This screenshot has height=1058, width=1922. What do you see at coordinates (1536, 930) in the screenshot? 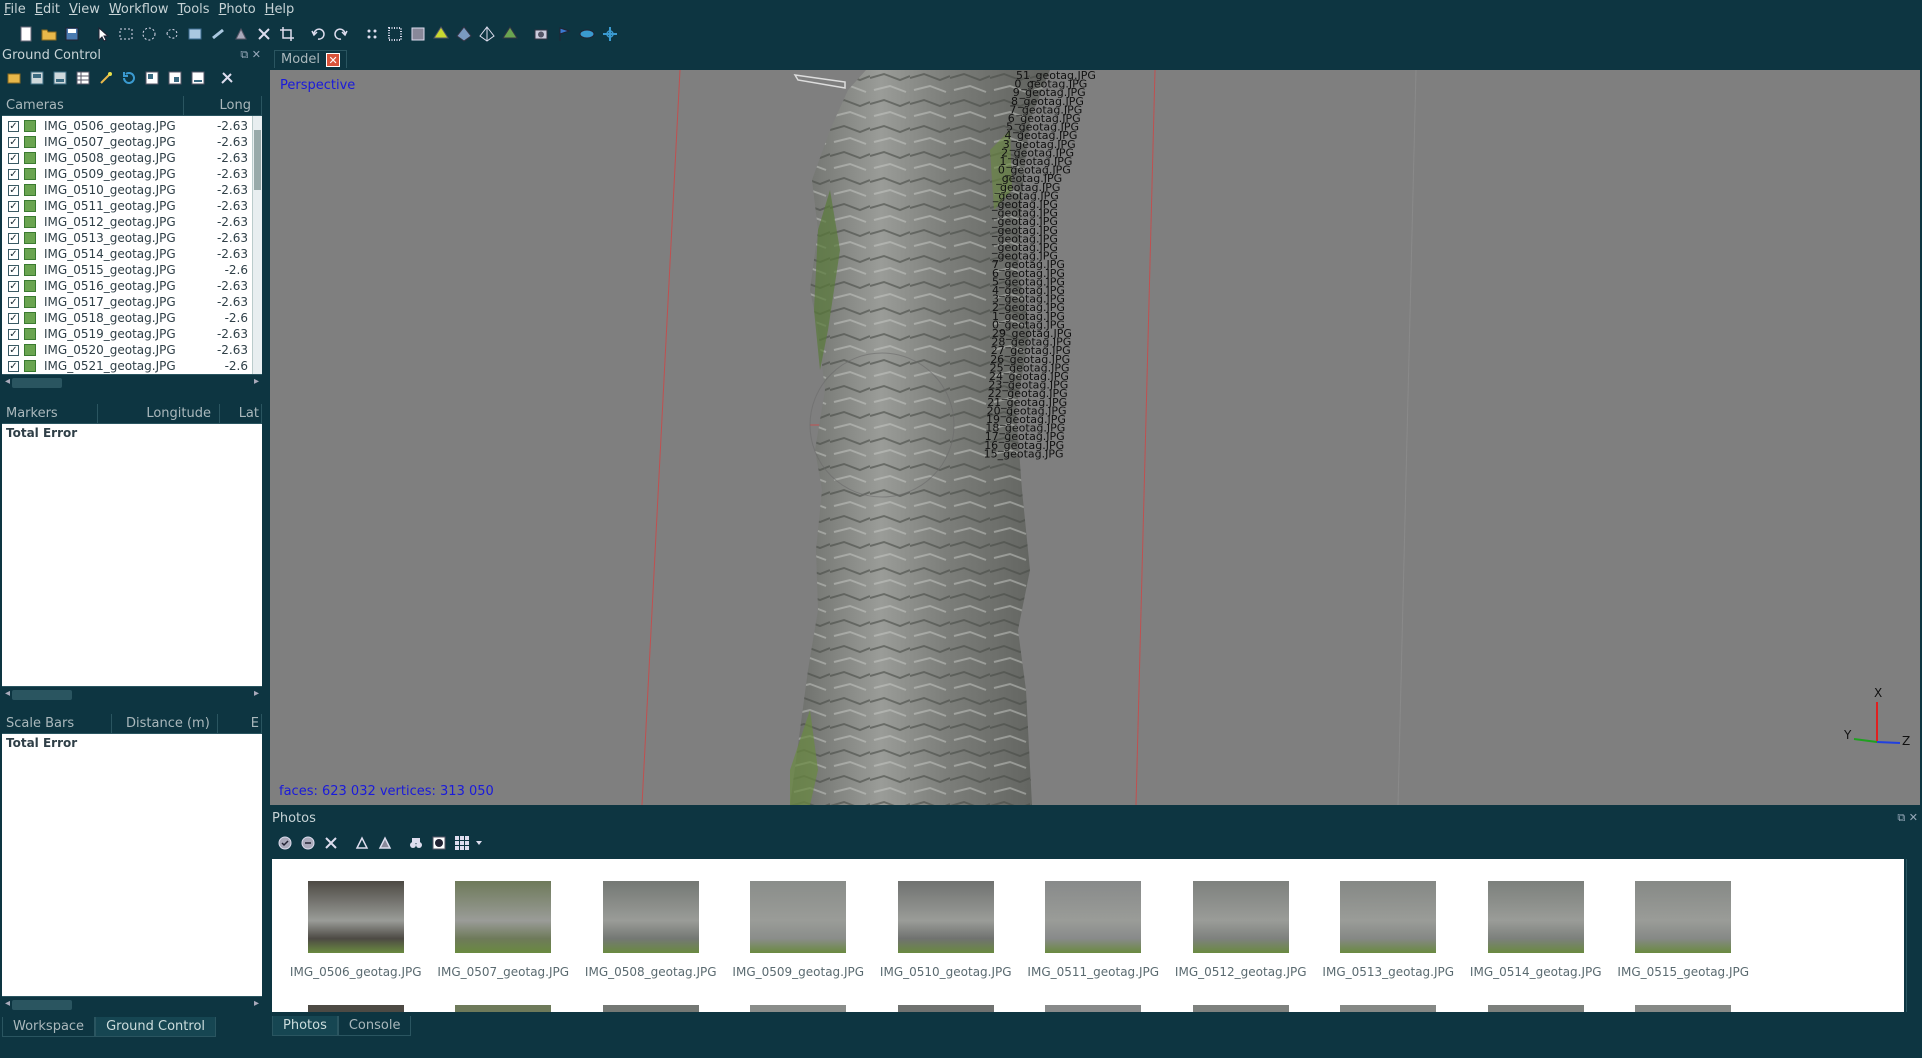
I see `photo-thumbnail: IMG_0514_geotag.JPG` at bounding box center [1536, 930].